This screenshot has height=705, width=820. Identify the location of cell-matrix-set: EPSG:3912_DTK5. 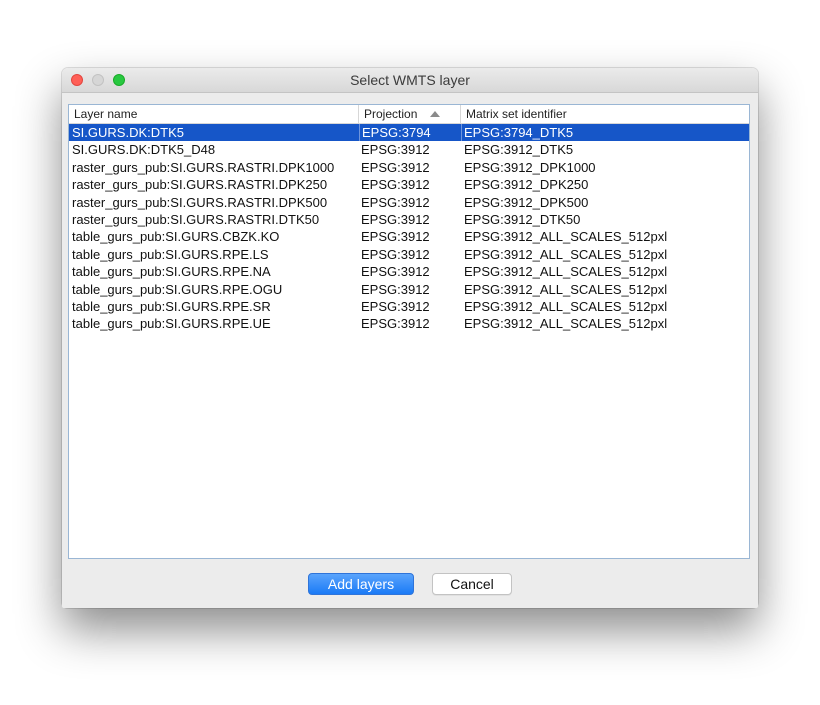
(519, 150).